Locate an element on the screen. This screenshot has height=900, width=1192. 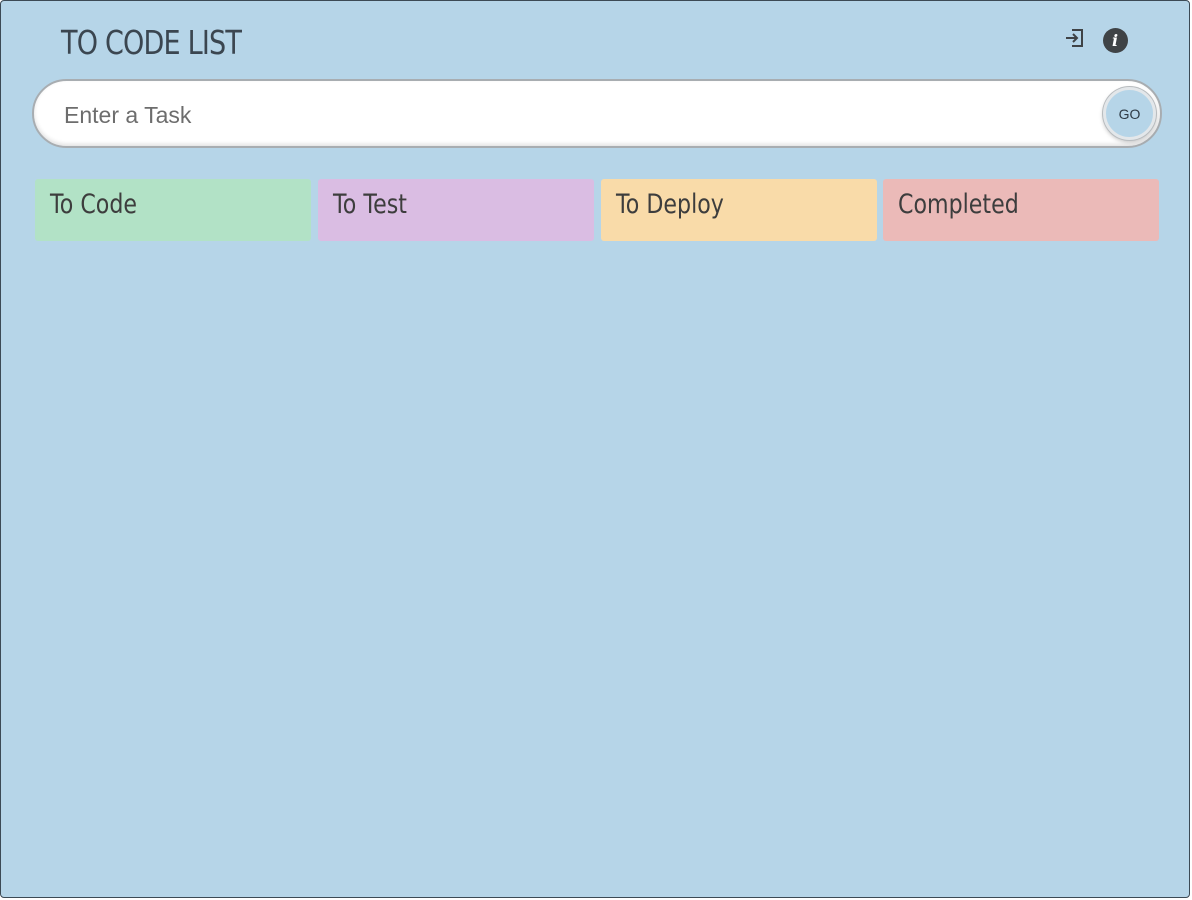
info-icon: i is located at coordinates (1115, 40).